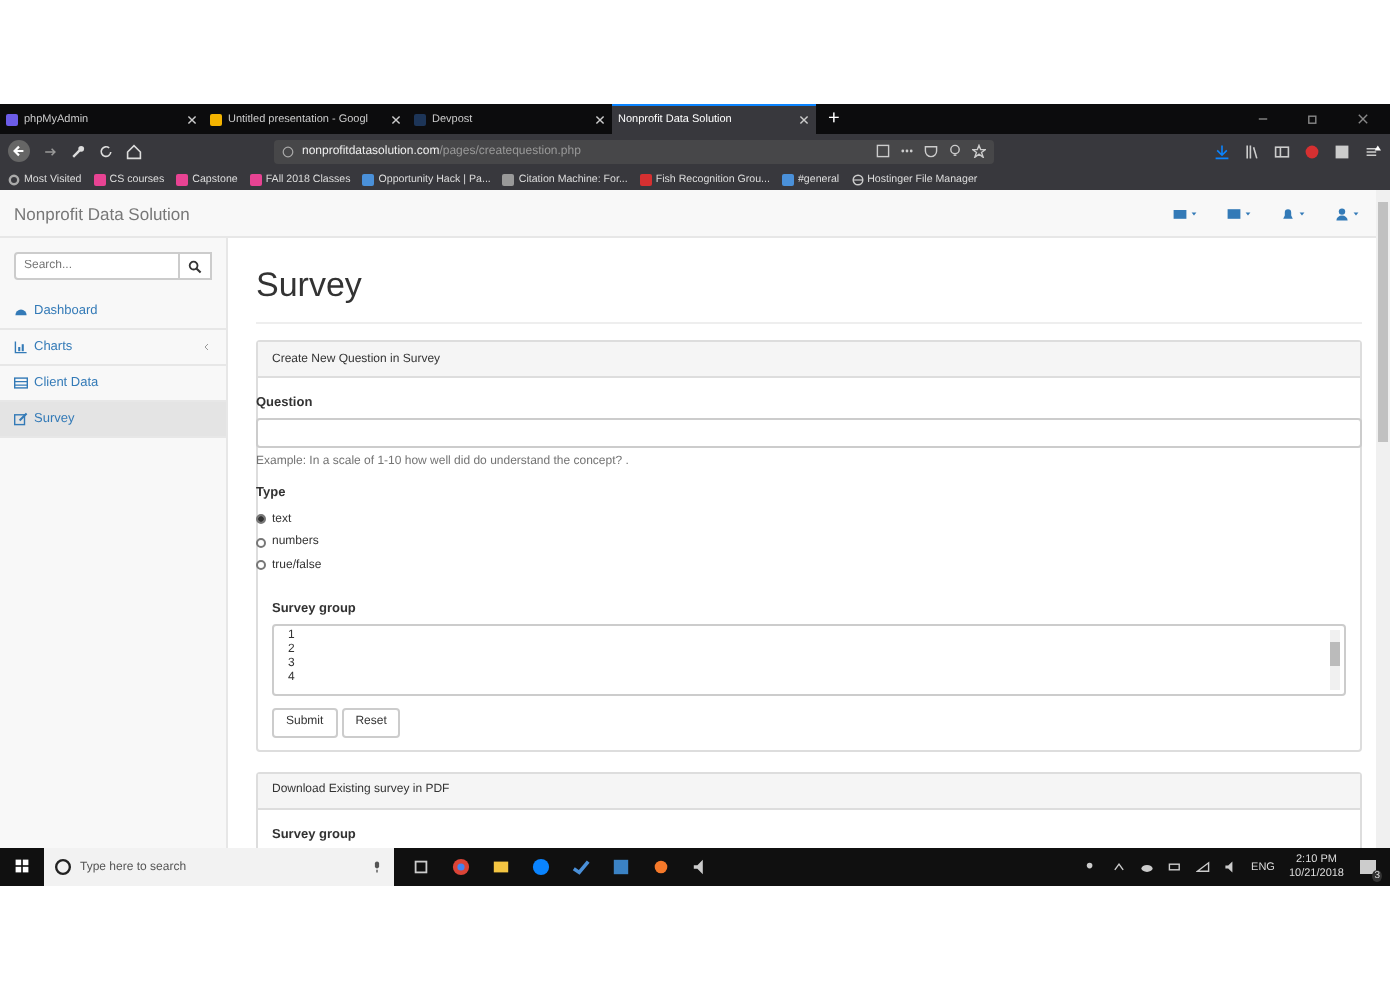 The height and width of the screenshot is (988, 1390). I want to click on download-icon, so click(1222, 151).